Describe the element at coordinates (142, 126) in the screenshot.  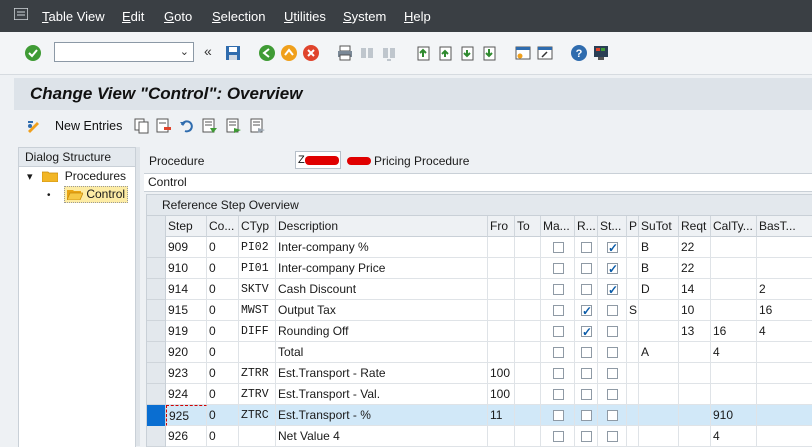
I see `copy-as-icon` at that location.